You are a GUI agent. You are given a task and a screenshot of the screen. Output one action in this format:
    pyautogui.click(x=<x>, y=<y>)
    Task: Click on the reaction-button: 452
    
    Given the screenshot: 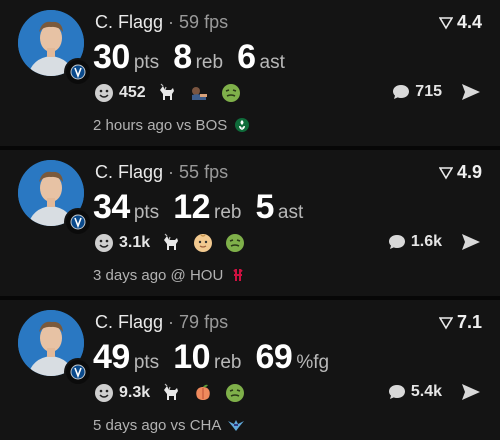 What is the action you would take?
    pyautogui.click(x=119, y=93)
    